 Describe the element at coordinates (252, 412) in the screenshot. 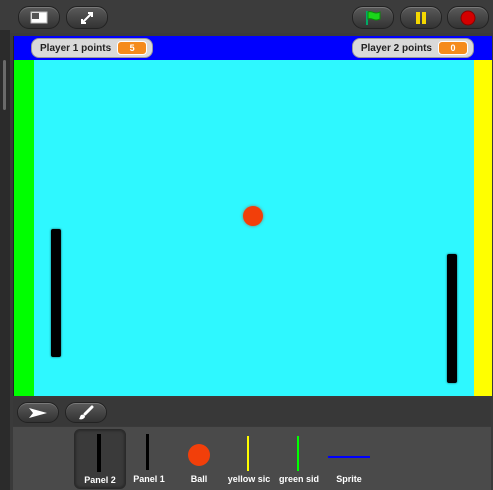

I see `sprite-tool-row` at that location.